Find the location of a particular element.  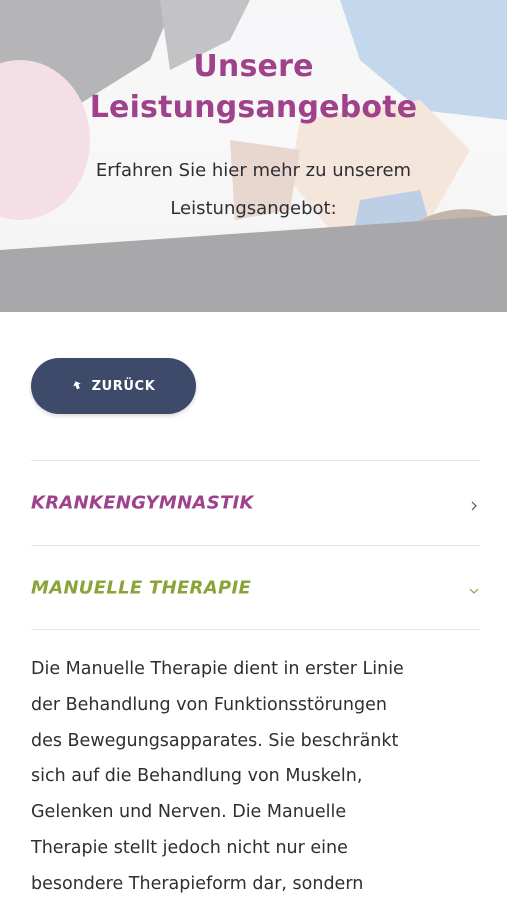

accordion-title: KRANKENGYMNASTIK is located at coordinates (142, 503).